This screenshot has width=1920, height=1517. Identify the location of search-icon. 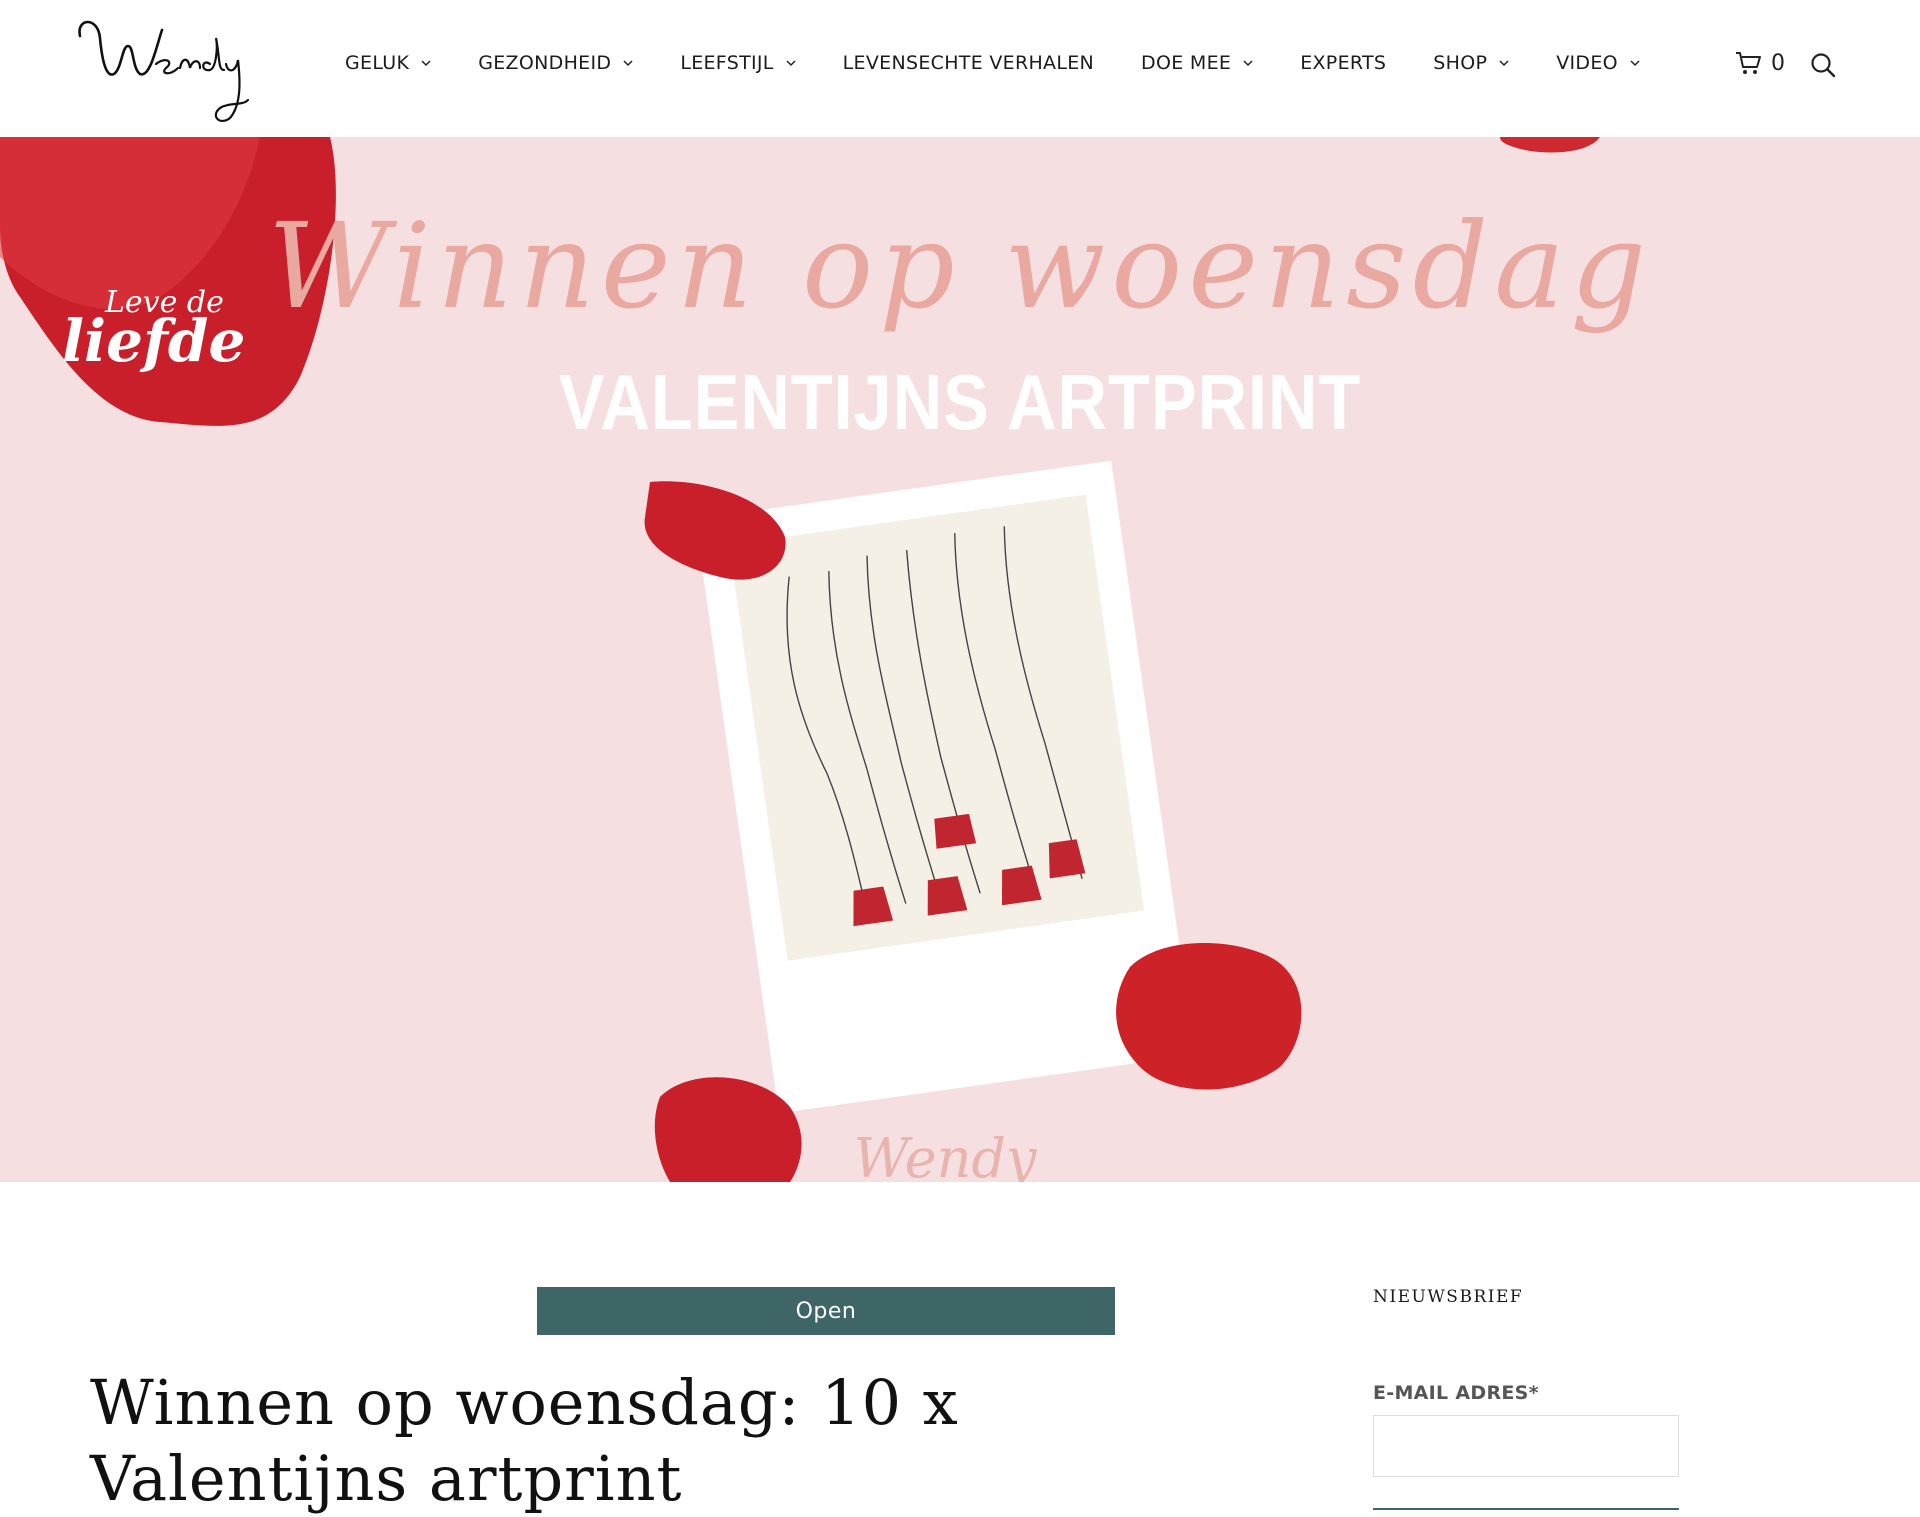
(1823, 65).